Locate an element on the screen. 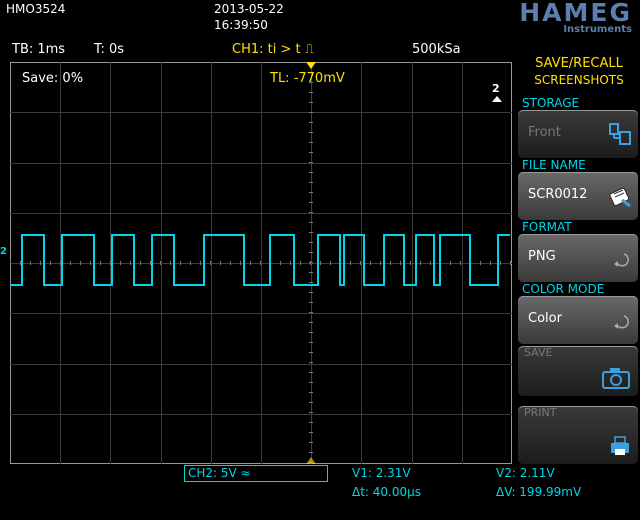 Image resolution: width=640 pixels, height=520 pixels. format-button: PNG is located at coordinates (578, 258).